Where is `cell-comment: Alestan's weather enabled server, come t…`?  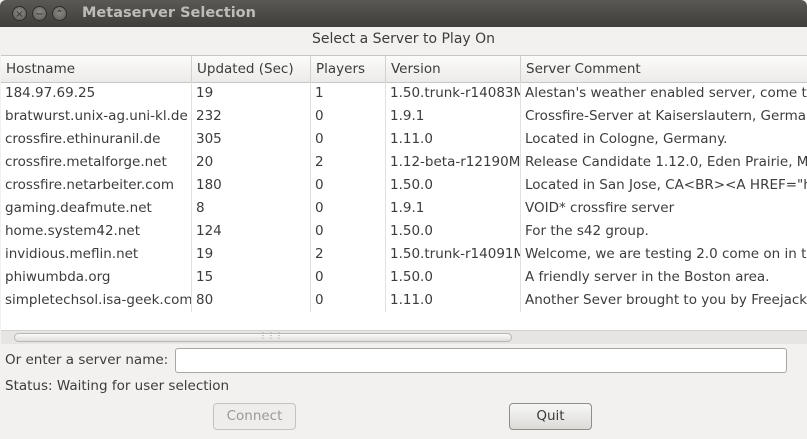 cell-comment: Alestan's weather enabled server, come t… is located at coordinates (666, 93).